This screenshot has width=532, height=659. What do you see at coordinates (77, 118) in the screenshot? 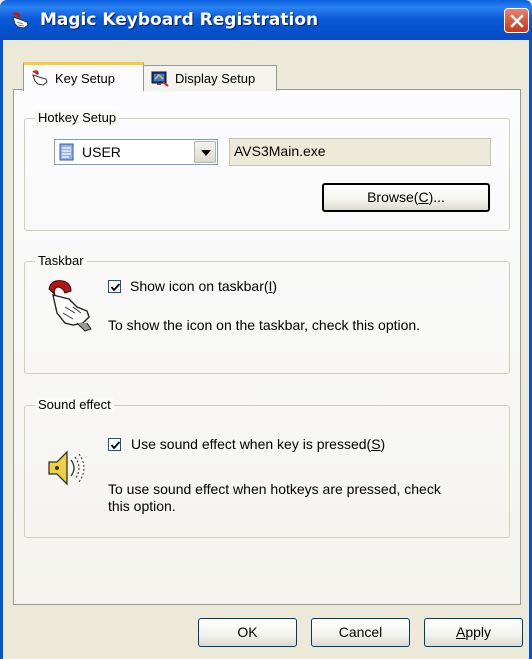
I see `hotkey-setup-title: Hotkey Setup` at bounding box center [77, 118].